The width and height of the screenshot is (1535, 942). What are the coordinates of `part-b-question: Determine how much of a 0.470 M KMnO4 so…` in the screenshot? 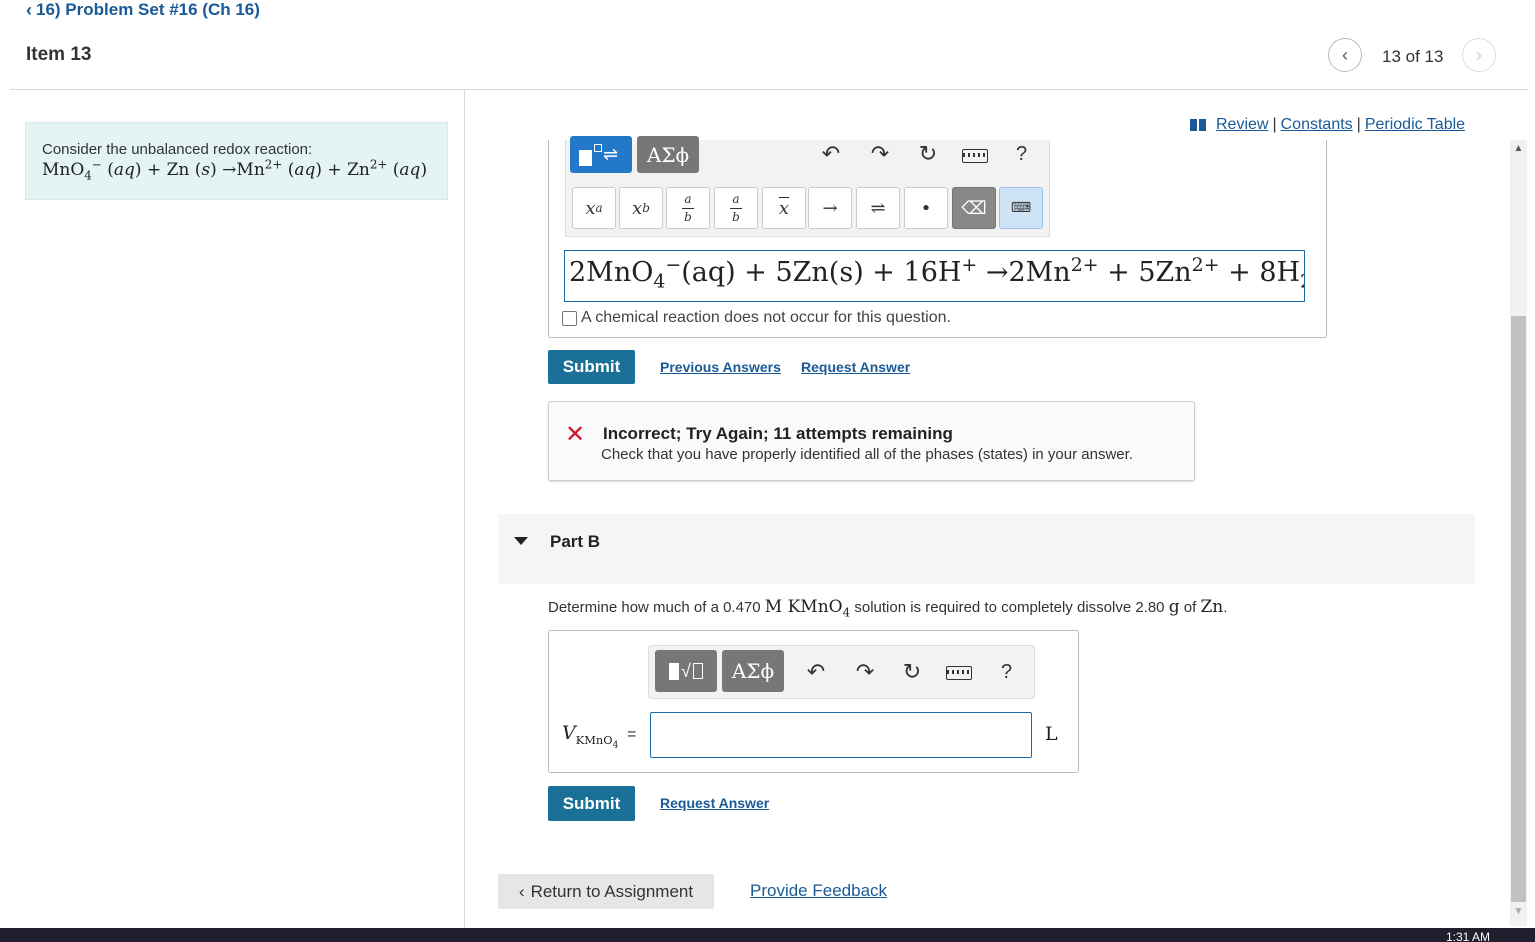 It's located at (888, 608).